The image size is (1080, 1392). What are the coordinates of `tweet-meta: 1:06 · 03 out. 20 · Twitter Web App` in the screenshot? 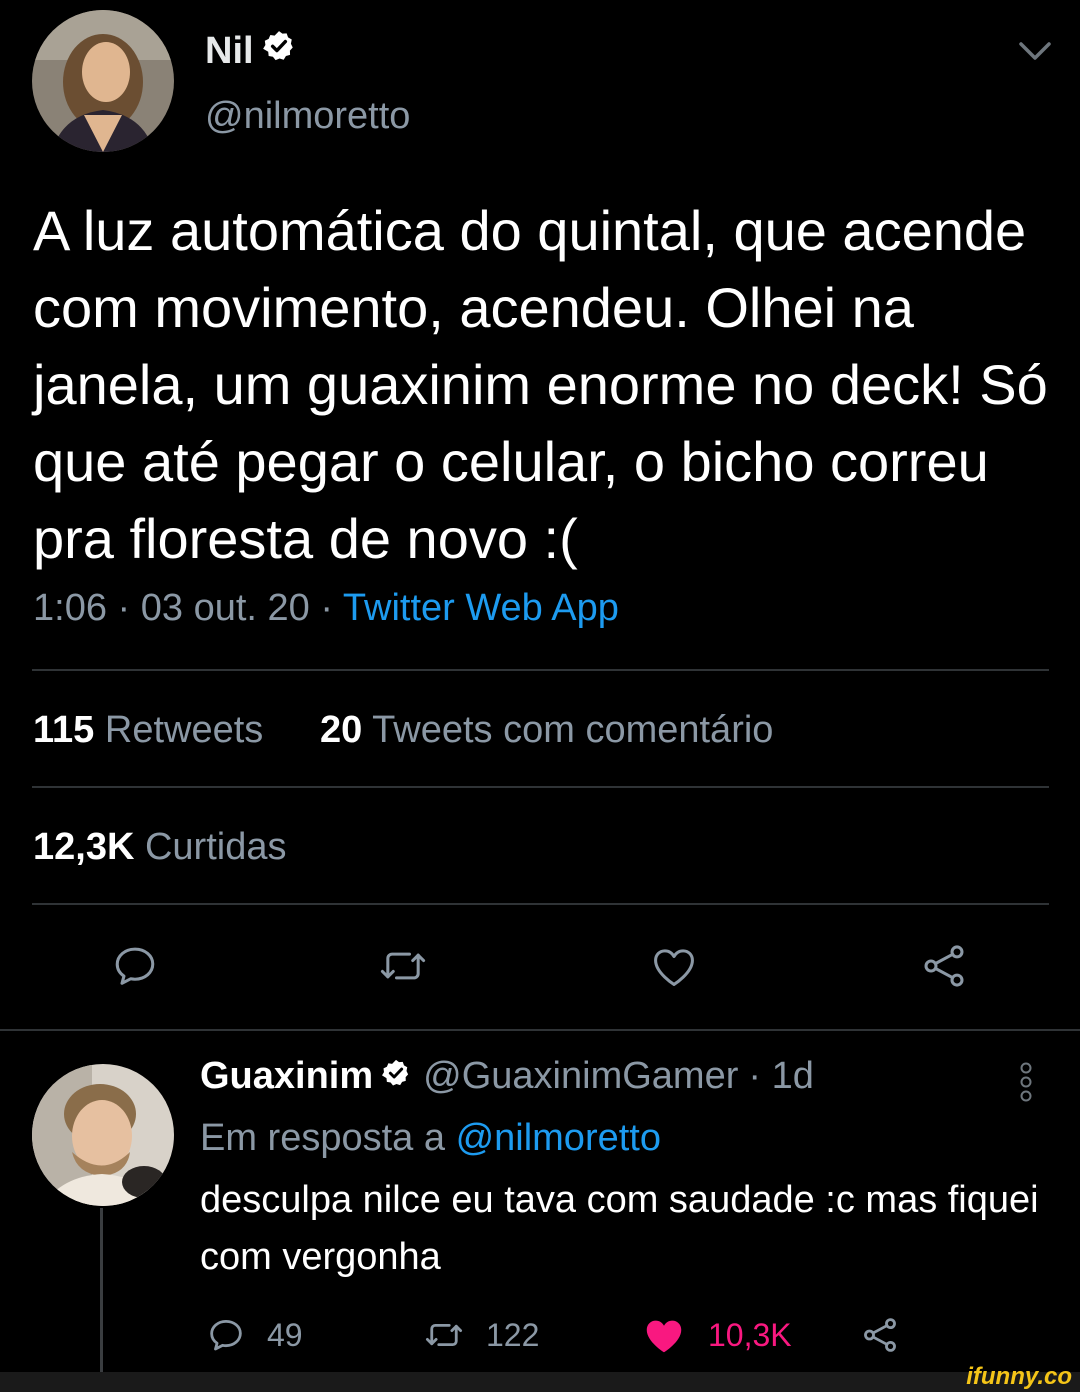 It's located at (326, 608).